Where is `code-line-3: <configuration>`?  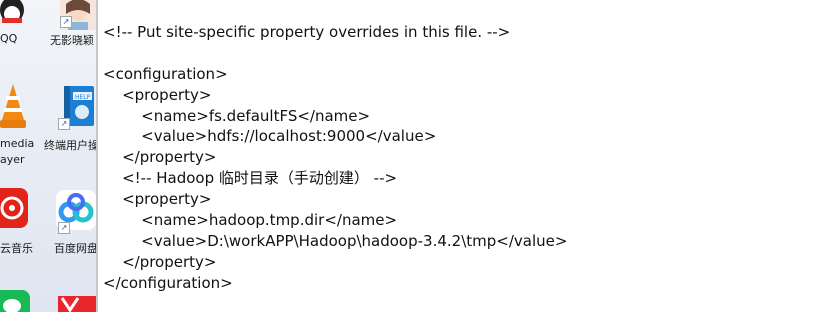
code-line-3: <configuration> is located at coordinates (335, 74).